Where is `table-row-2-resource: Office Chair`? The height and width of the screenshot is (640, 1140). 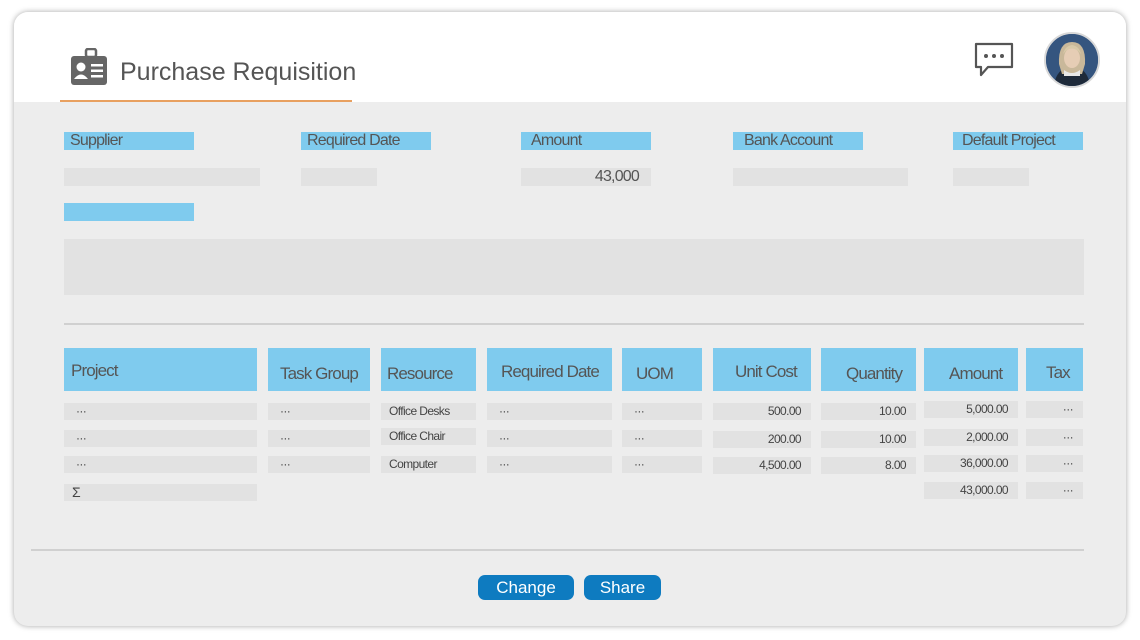 table-row-2-resource: Office Chair is located at coordinates (428, 436).